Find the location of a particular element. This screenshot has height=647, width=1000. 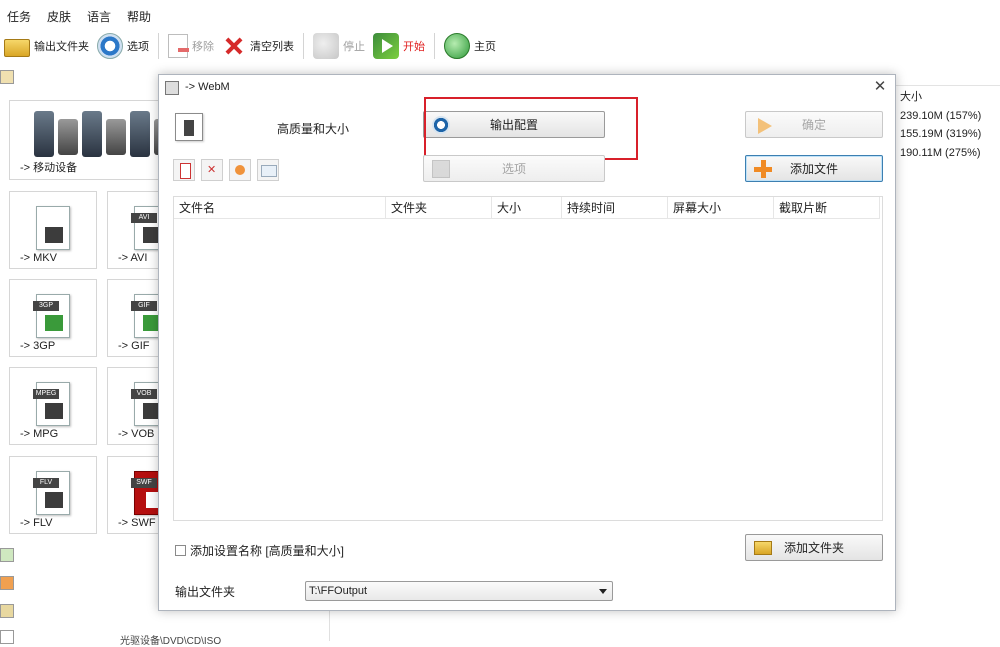

quality-label: 高质量和大小 is located at coordinates (313, 129).